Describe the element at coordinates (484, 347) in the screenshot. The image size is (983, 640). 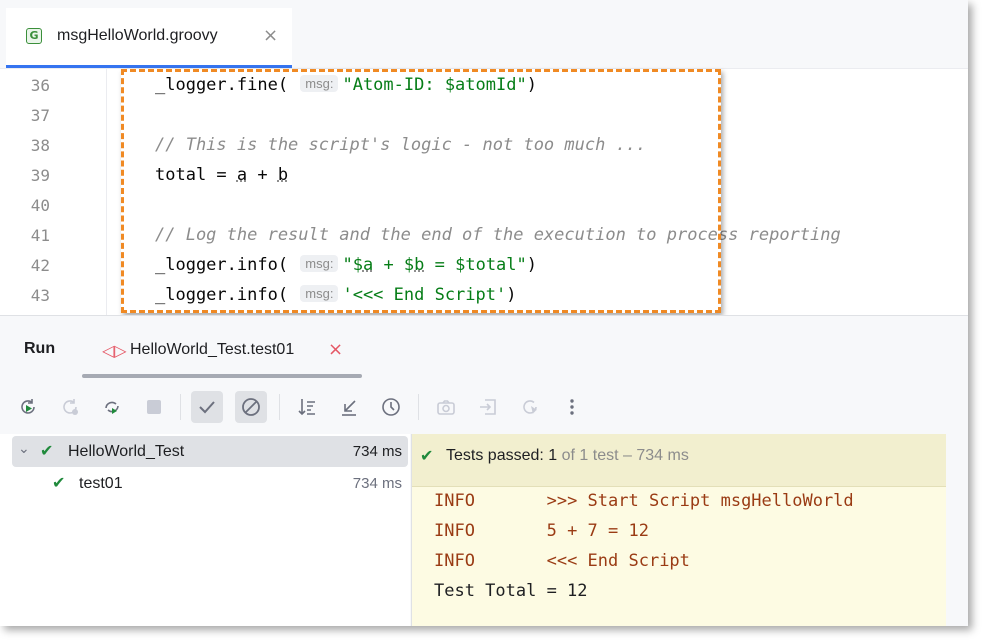
I see `run-tool-window-header: Run ◁▷ HelloWorld_Test.test01 ×` at that location.